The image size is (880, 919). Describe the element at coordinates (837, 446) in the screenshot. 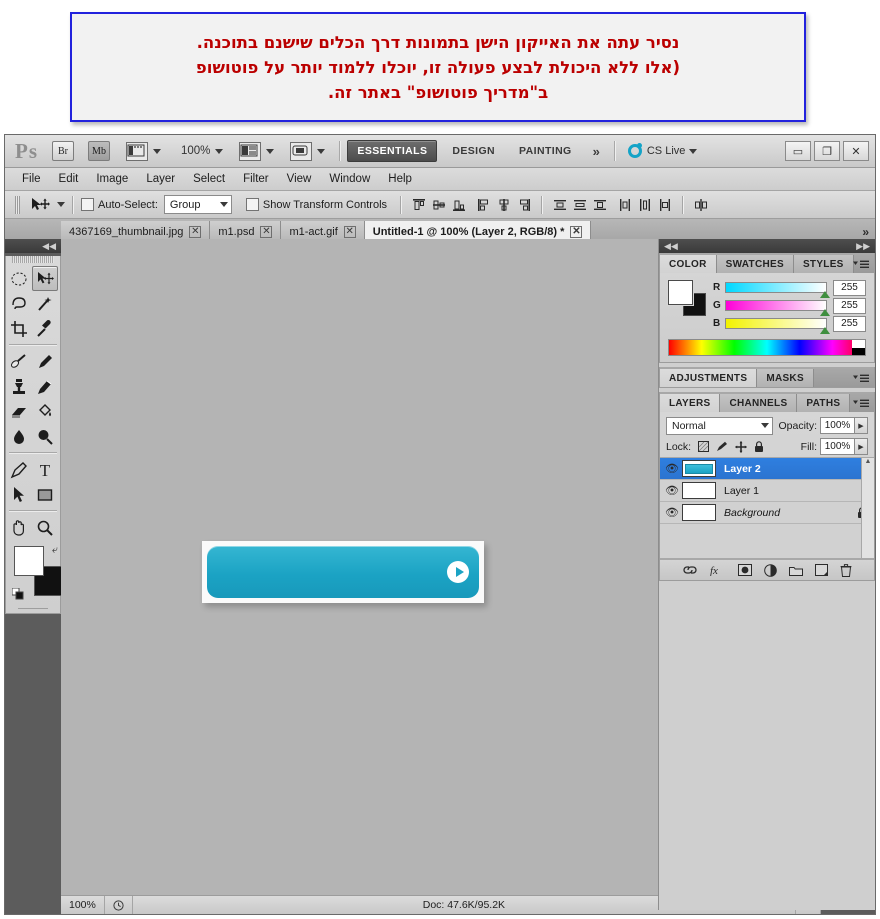

I see `fill-value: 100%` at that location.